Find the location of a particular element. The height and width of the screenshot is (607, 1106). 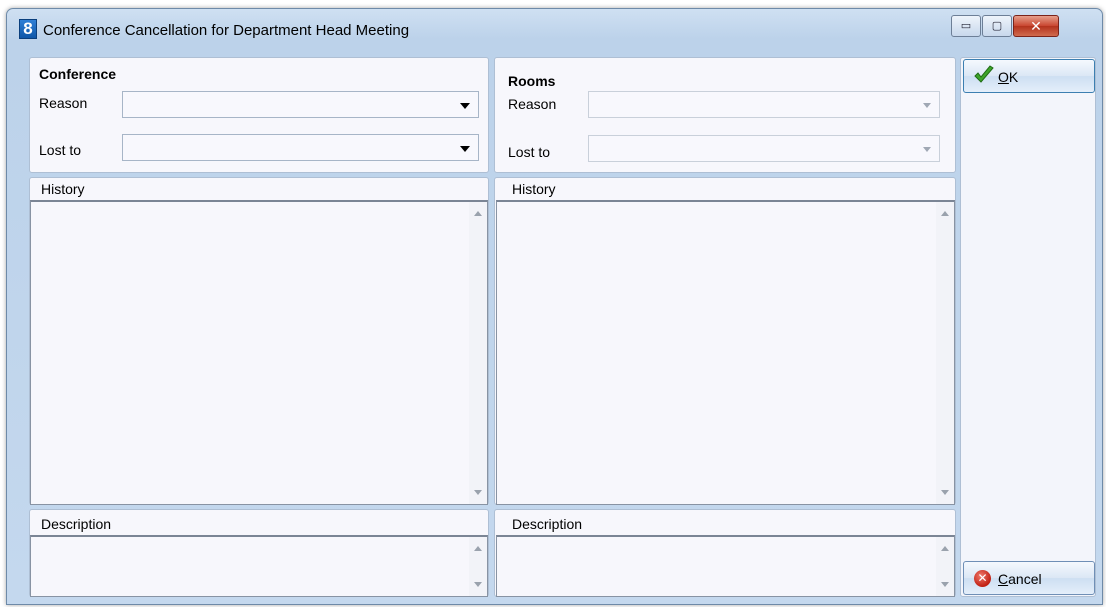

conference-lost-to-label: Lost to is located at coordinates (60, 150).